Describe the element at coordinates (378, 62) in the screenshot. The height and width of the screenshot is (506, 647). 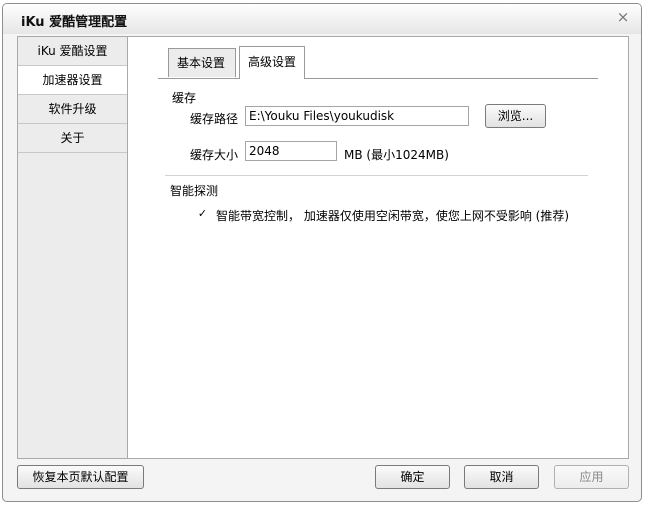
I see `tab-strip: 基本设置 高级设置` at that location.